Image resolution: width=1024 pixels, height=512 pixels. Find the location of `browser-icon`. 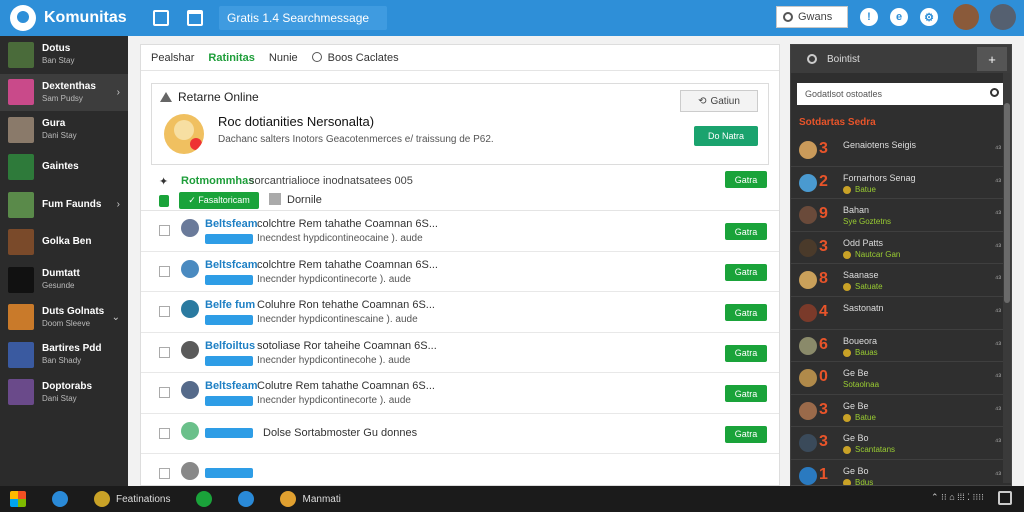

browser-icon is located at coordinates (195, 18).